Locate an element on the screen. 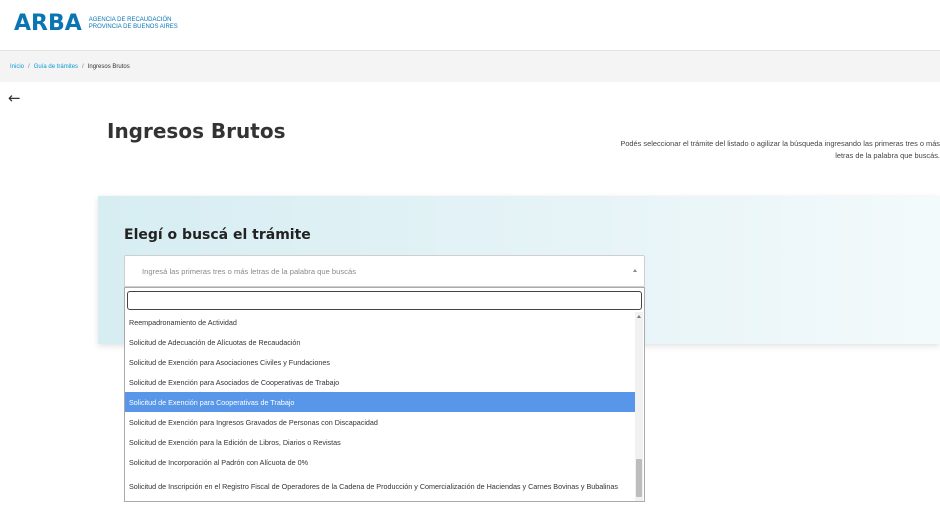 The width and height of the screenshot is (940, 521). breadcrumb-guia-tramites: Guía de trámites is located at coordinates (56, 67).